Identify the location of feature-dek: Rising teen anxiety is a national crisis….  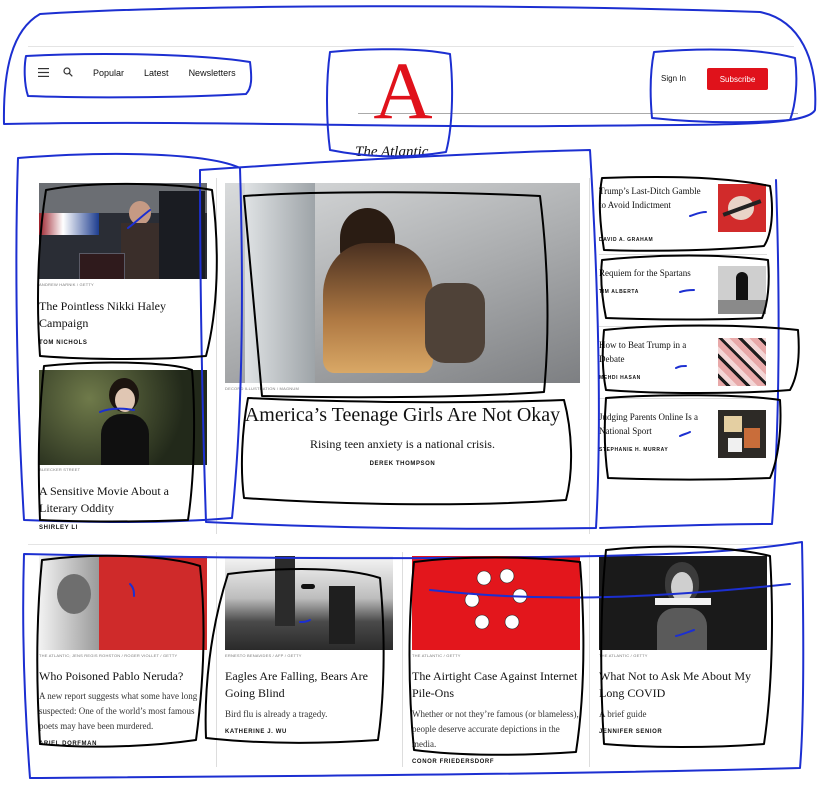
(402, 444).